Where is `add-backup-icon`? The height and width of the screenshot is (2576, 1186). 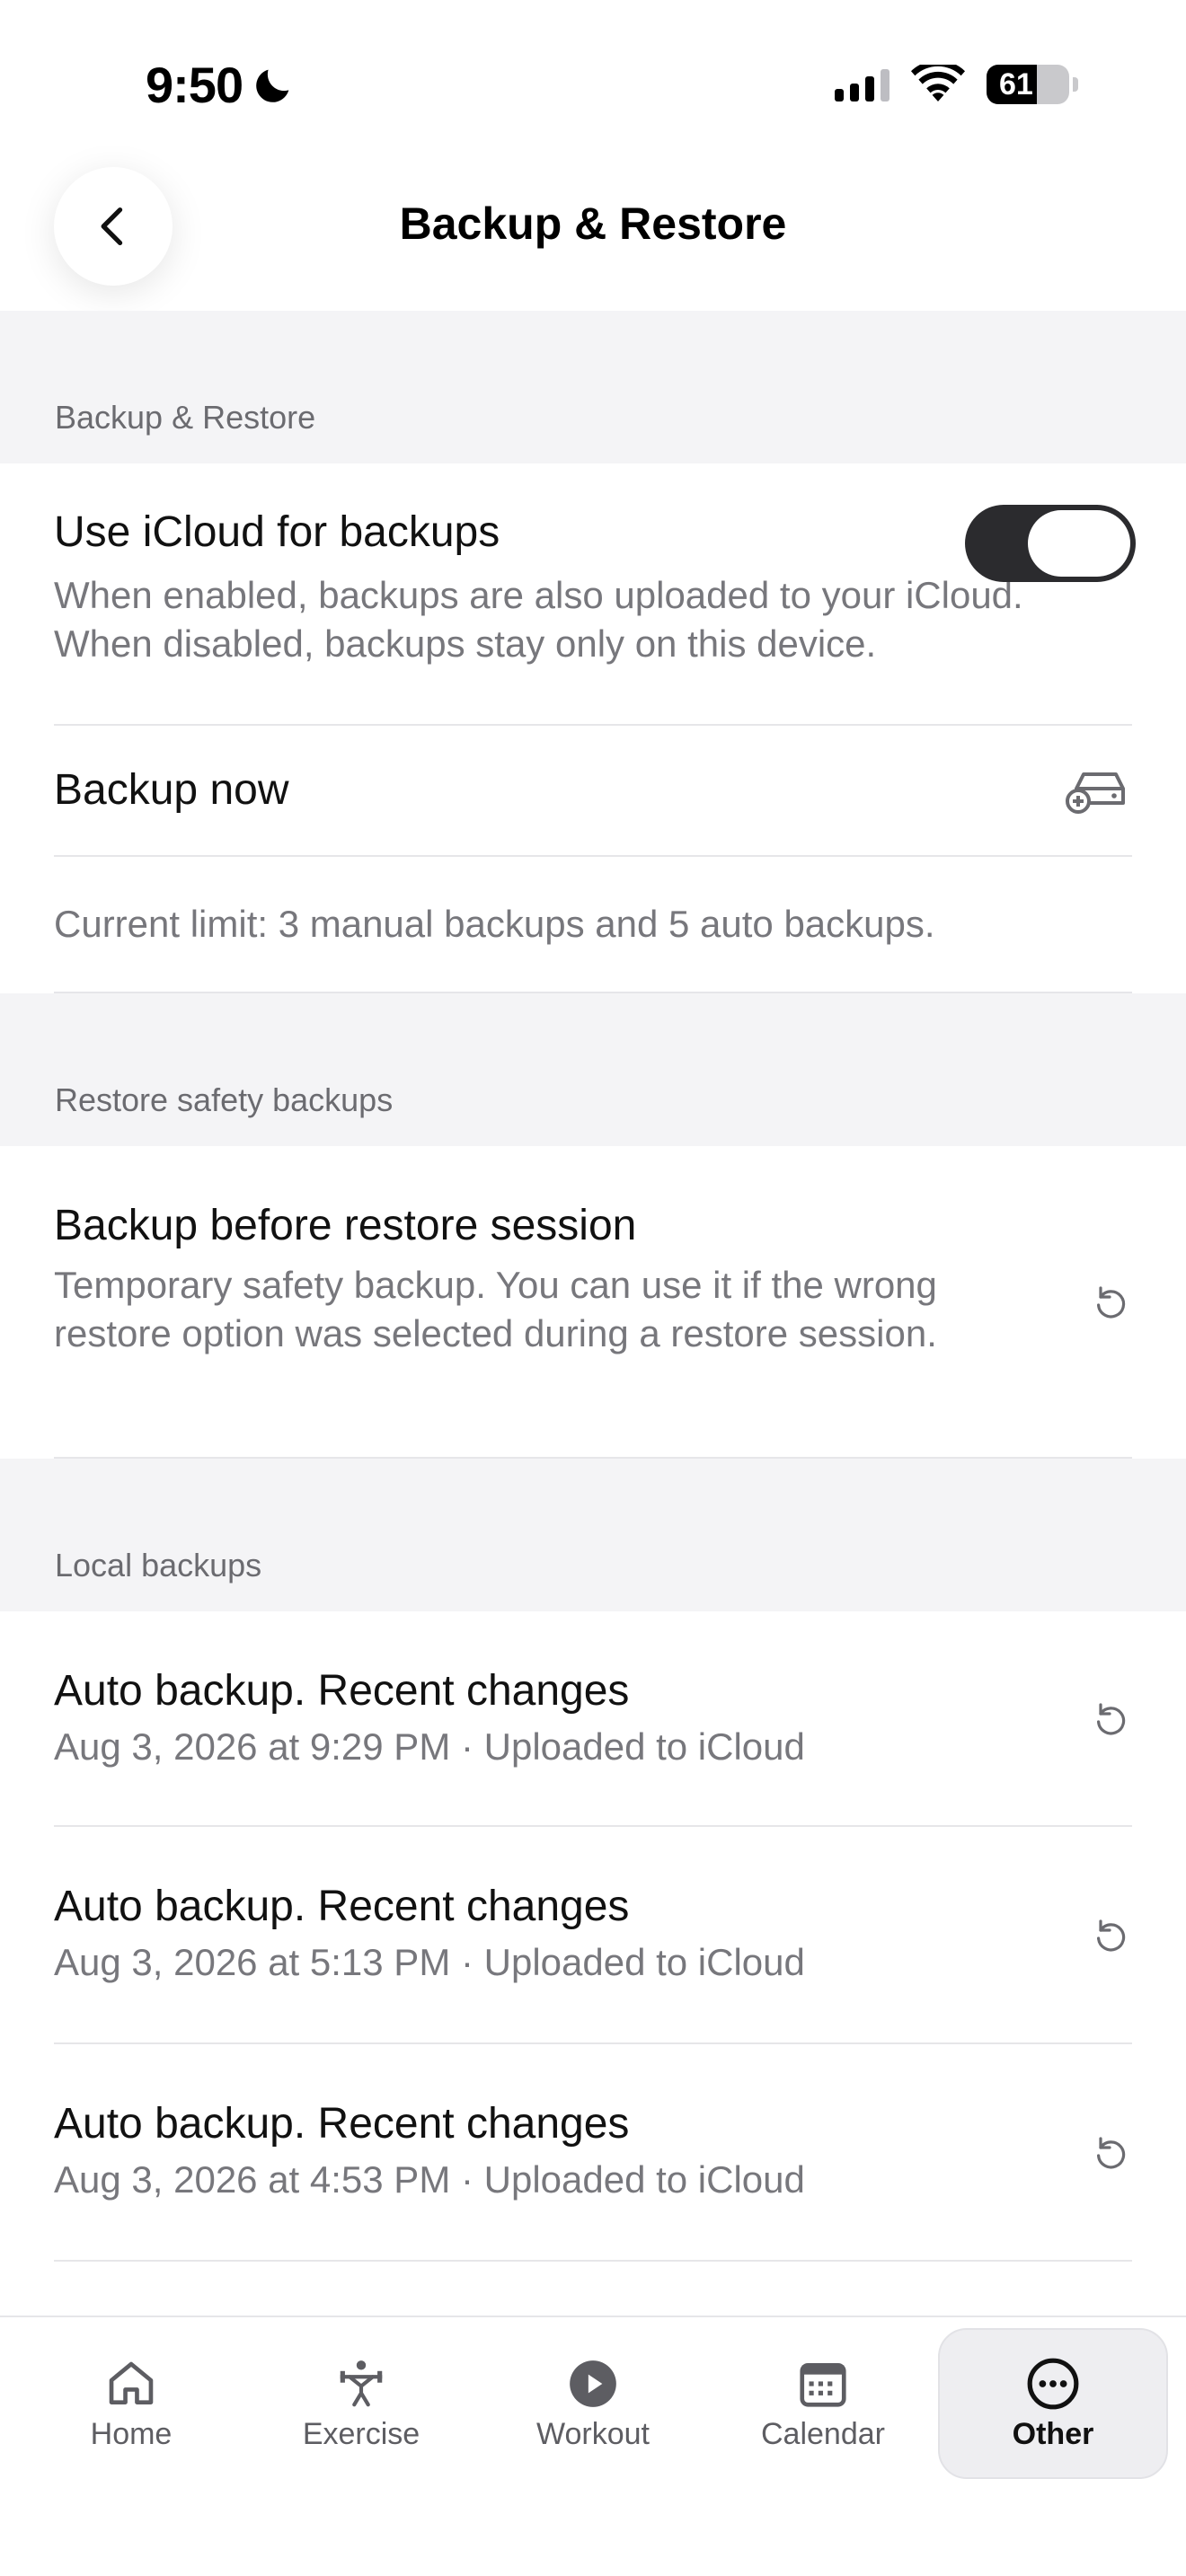
add-backup-icon is located at coordinates (1098, 791).